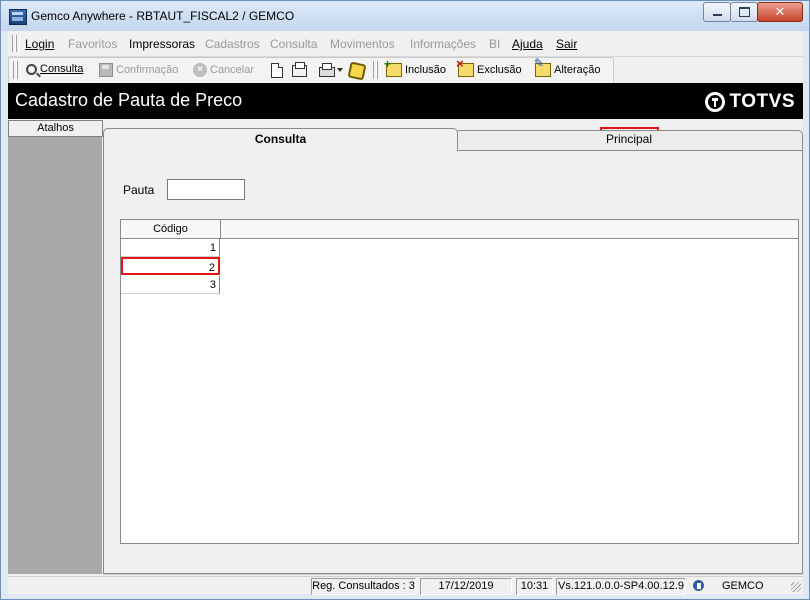 The image size is (810, 600). I want to click on toolbar-separator, so click(379, 70).